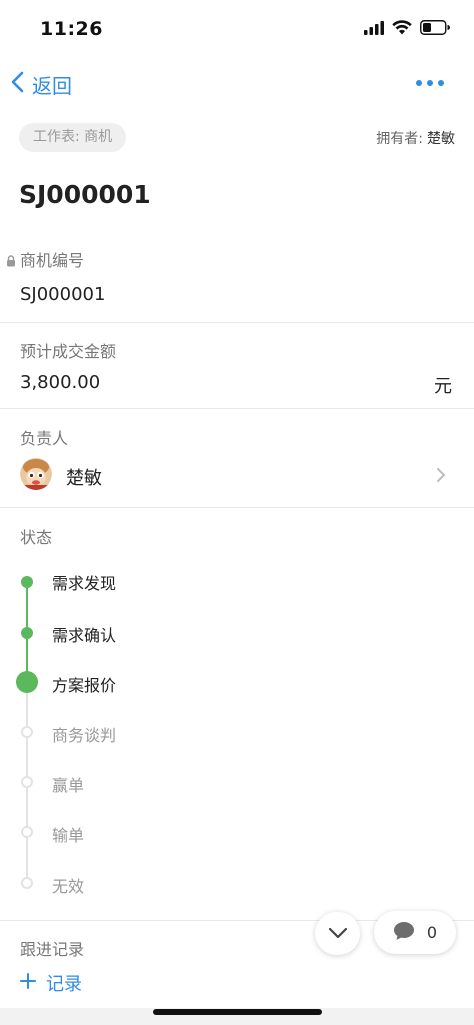  I want to click on owner-name: 楚敏, so click(441, 139).